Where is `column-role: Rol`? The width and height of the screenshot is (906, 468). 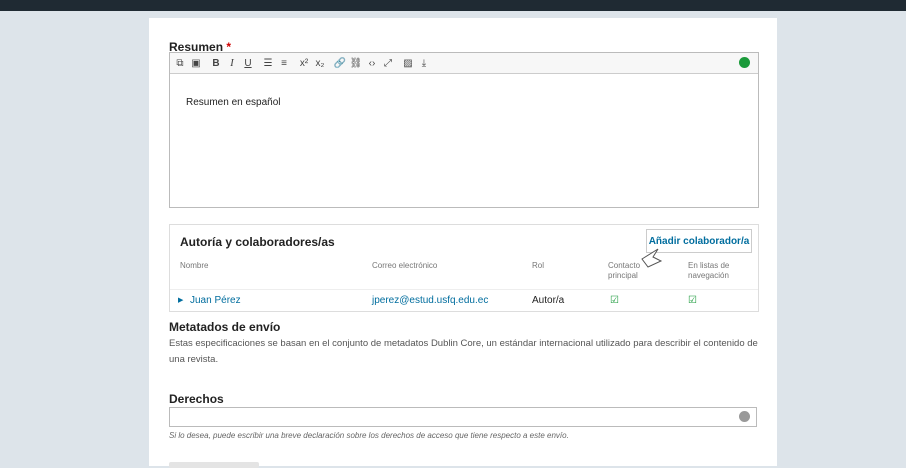
column-role: Rol is located at coordinates (538, 265).